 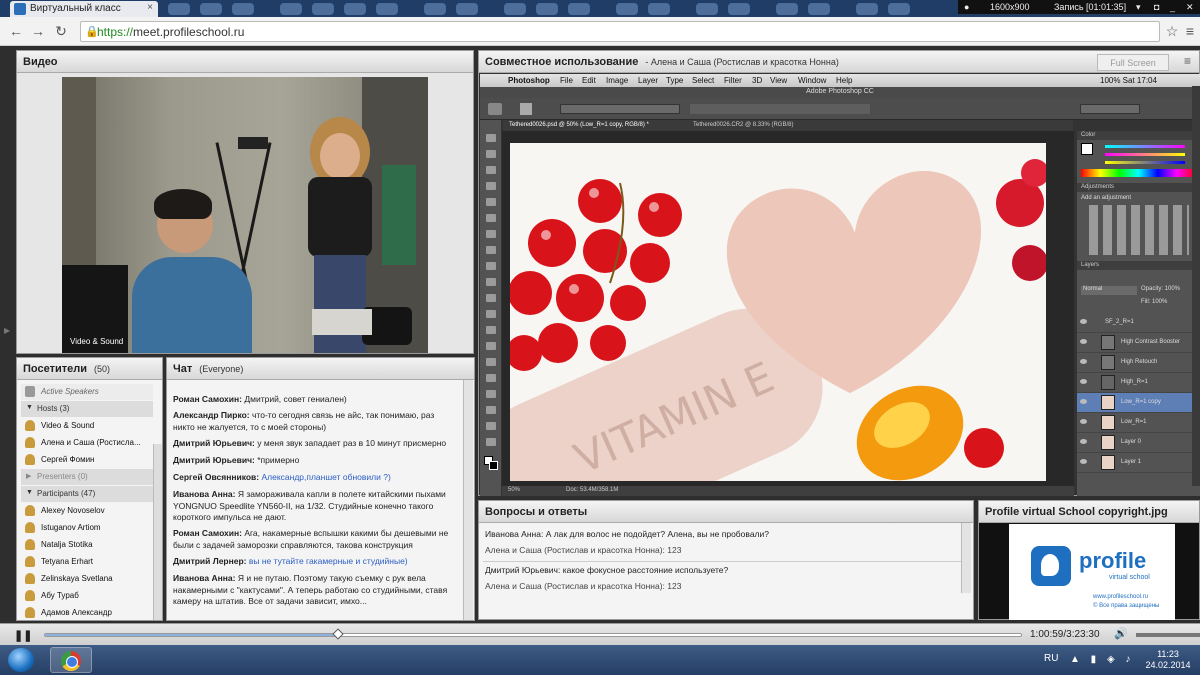 What do you see at coordinates (1172, 7) in the screenshot?
I see `recorder-minimize-icon: _` at bounding box center [1172, 7].